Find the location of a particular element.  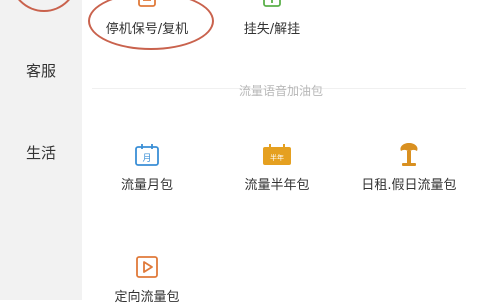

sidebar-item-customer-service: 客服 is located at coordinates (41, 70).